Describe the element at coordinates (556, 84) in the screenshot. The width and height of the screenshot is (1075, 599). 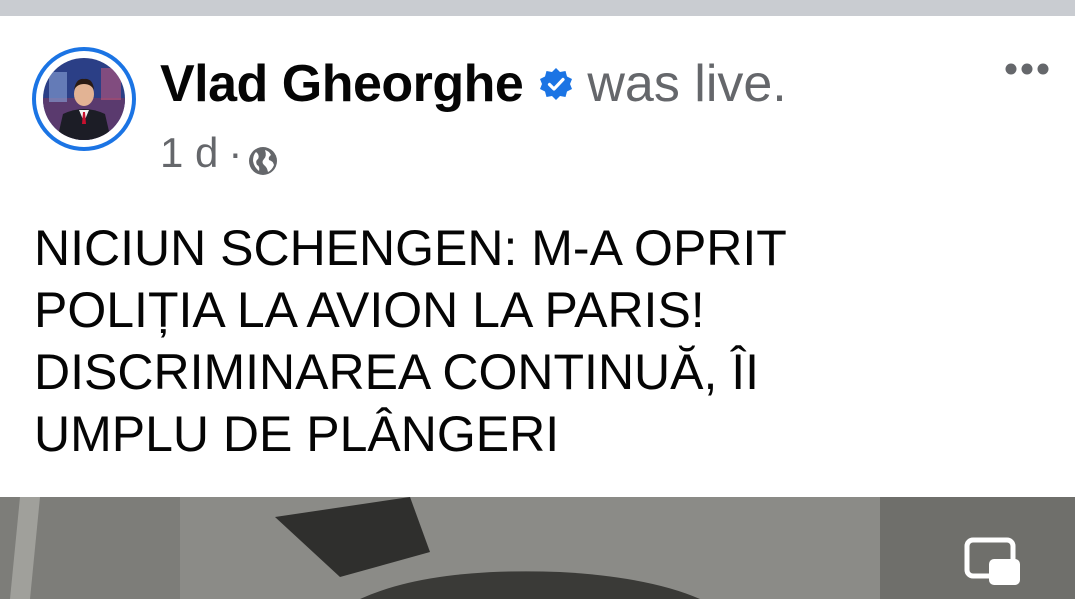
I see `verified-badge-icon` at that location.